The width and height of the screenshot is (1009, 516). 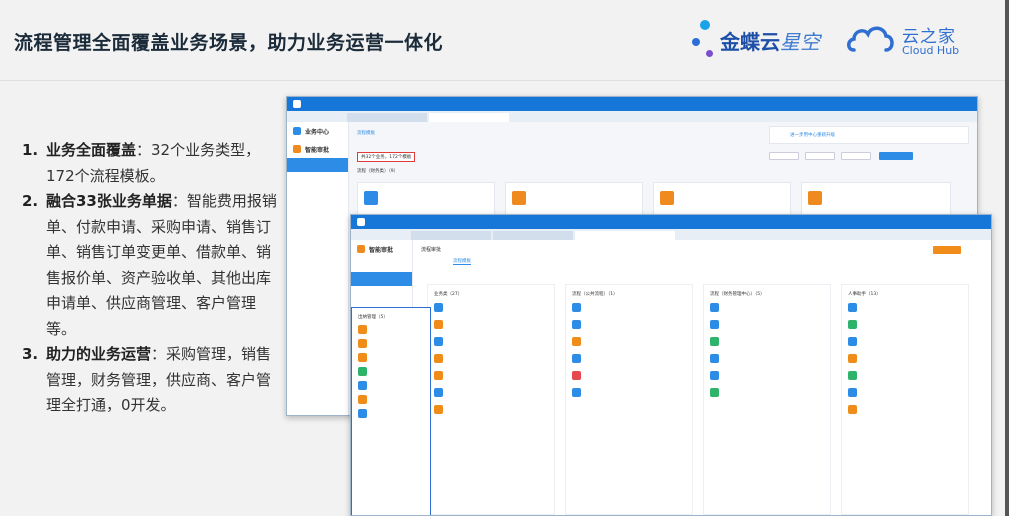 I want to click on kingdee-logo: 金蝶云星空, so click(x=767, y=38).